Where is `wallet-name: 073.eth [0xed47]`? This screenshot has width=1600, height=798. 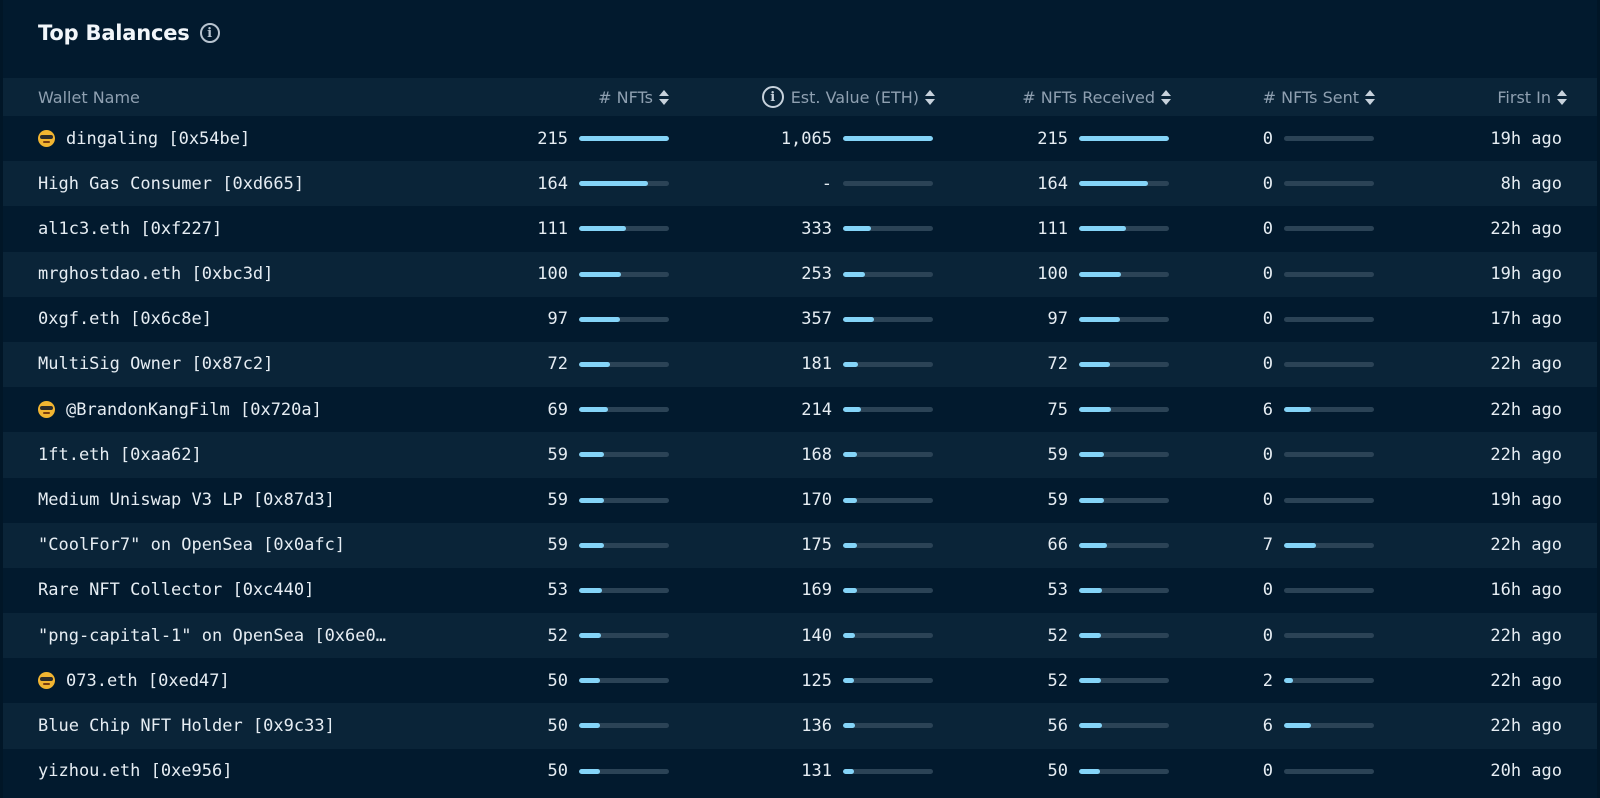 wallet-name: 073.eth [0xed47] is located at coordinates (148, 681).